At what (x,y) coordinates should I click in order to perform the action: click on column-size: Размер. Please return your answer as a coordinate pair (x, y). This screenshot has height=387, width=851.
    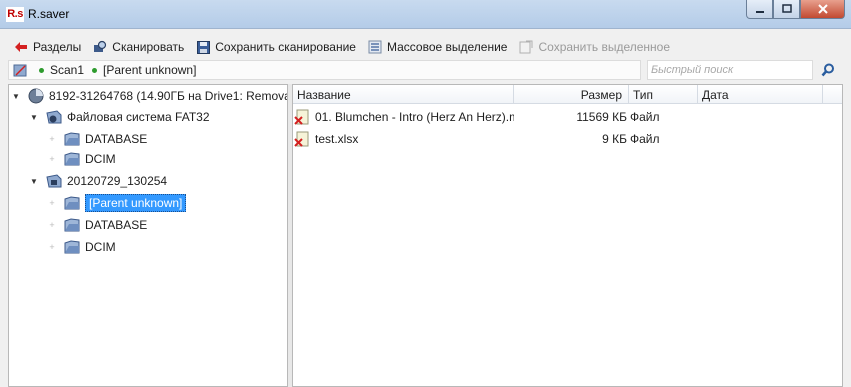
    Looking at the image, I should click on (571, 94).